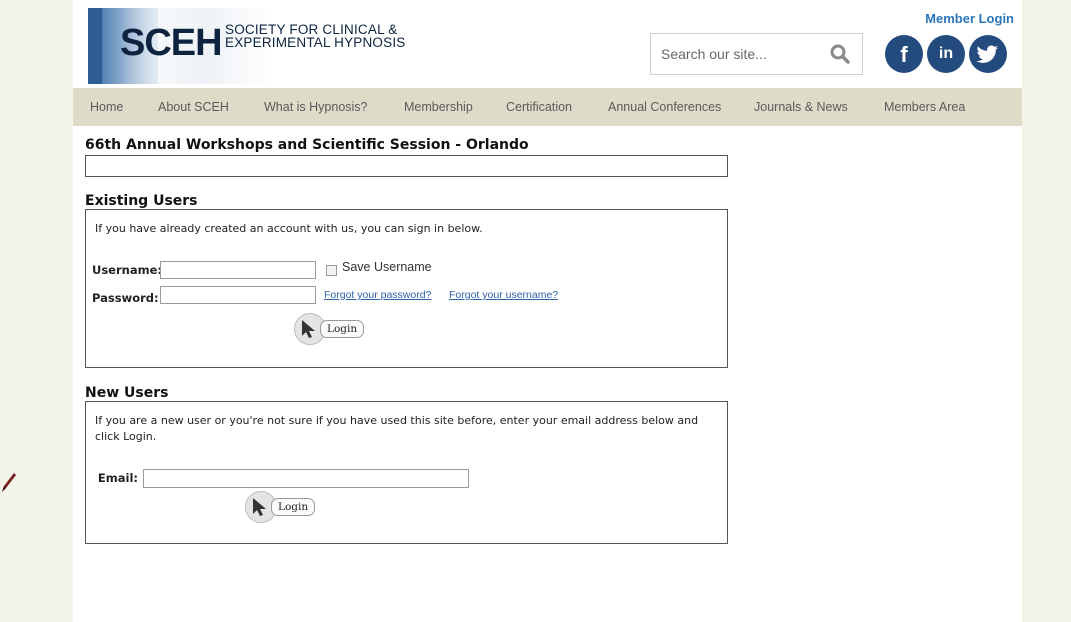  I want to click on twitter-icon, so click(988, 54).